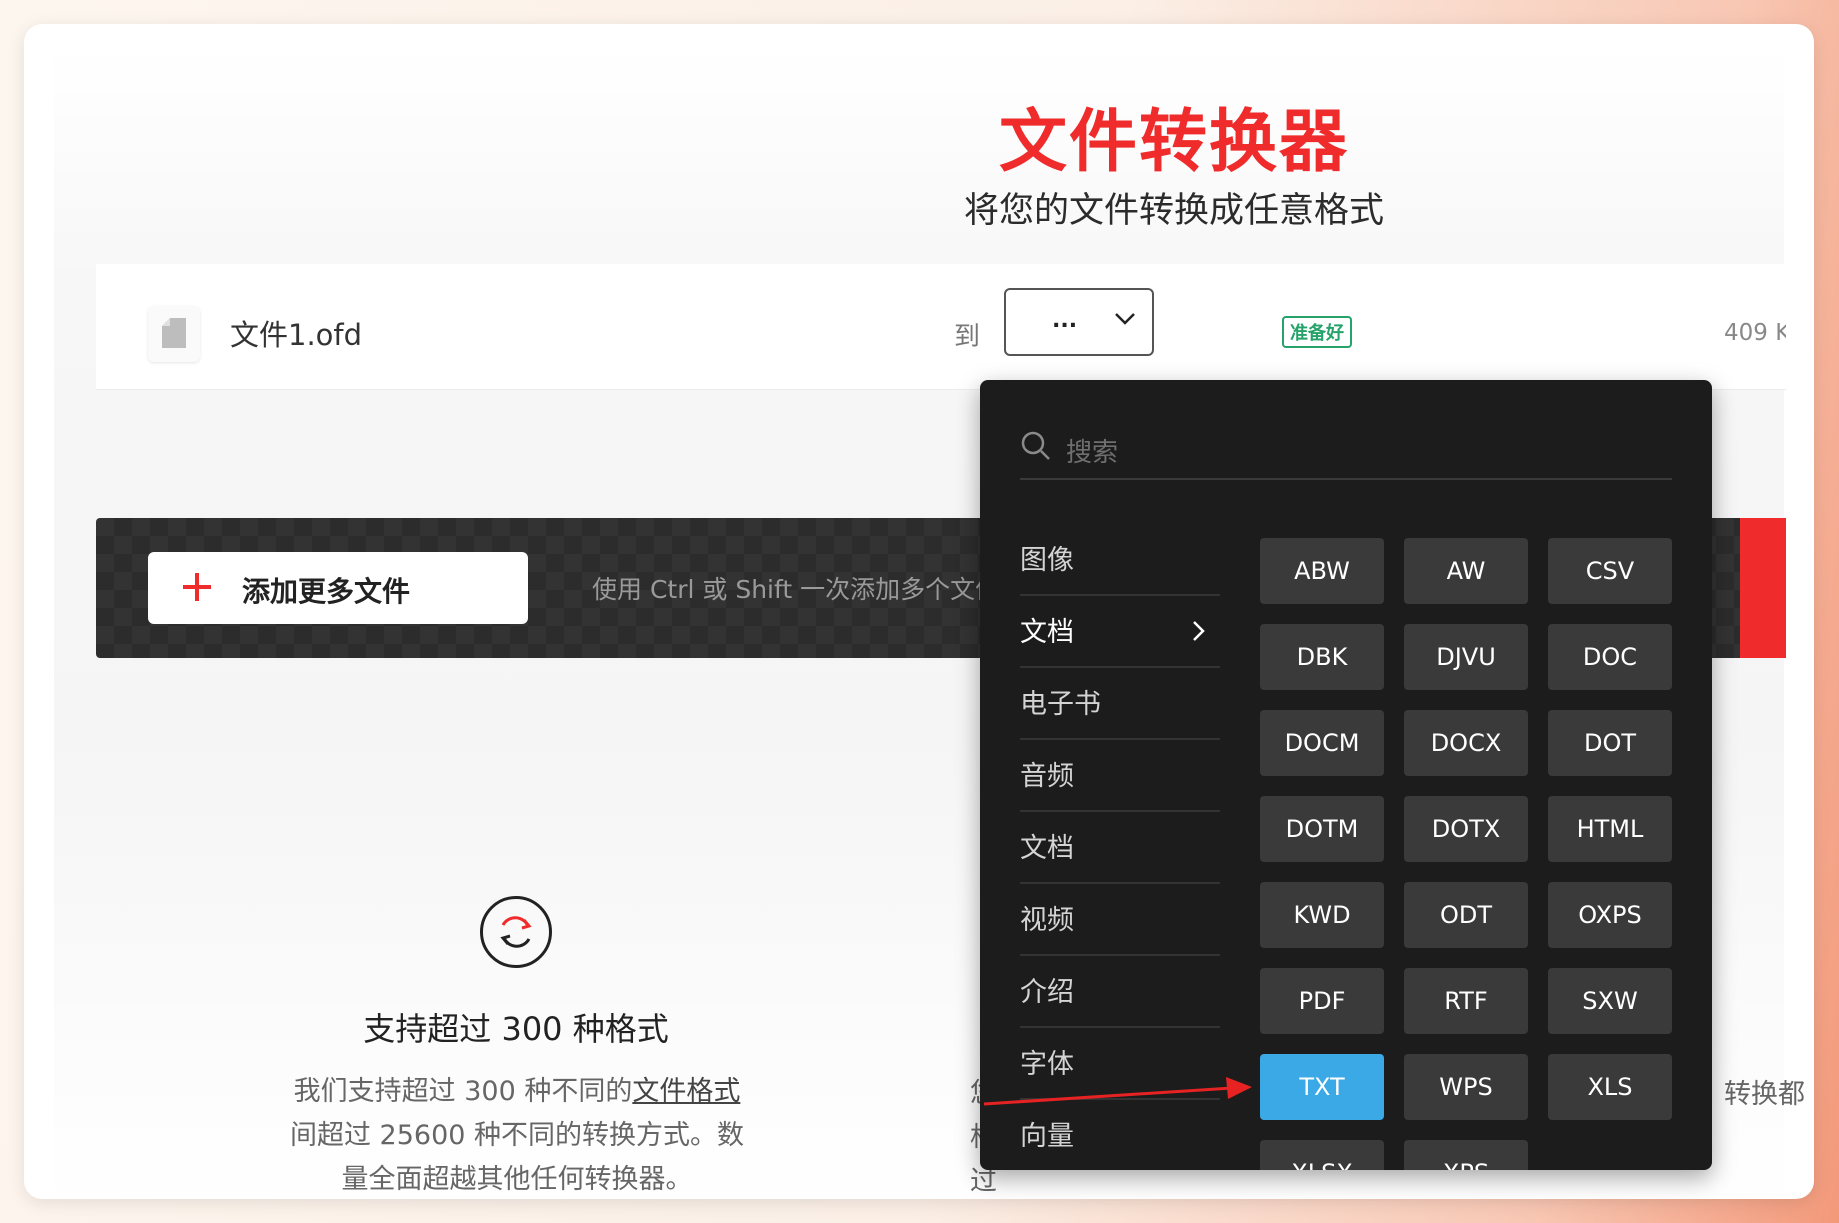 This screenshot has width=1839, height=1223. What do you see at coordinates (1466, 915) in the screenshot?
I see `format-option-odt: ODT` at bounding box center [1466, 915].